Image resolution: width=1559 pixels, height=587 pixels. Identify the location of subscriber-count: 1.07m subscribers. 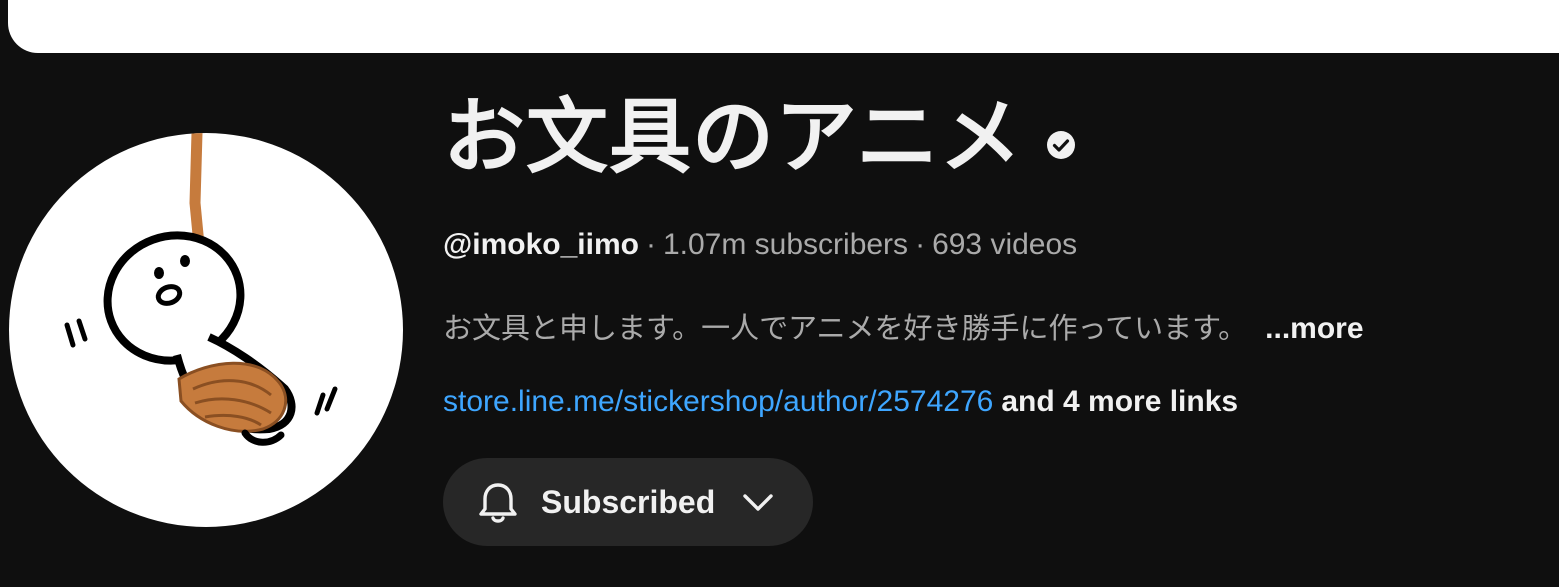
(785, 244).